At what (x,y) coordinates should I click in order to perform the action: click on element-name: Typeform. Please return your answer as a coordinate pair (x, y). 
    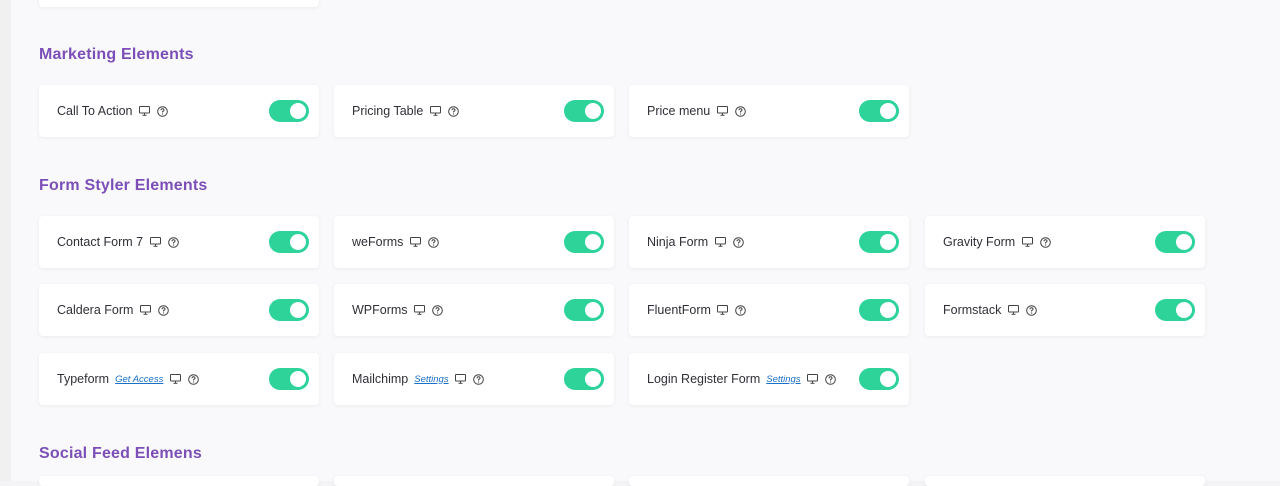
    Looking at the image, I should click on (83, 379).